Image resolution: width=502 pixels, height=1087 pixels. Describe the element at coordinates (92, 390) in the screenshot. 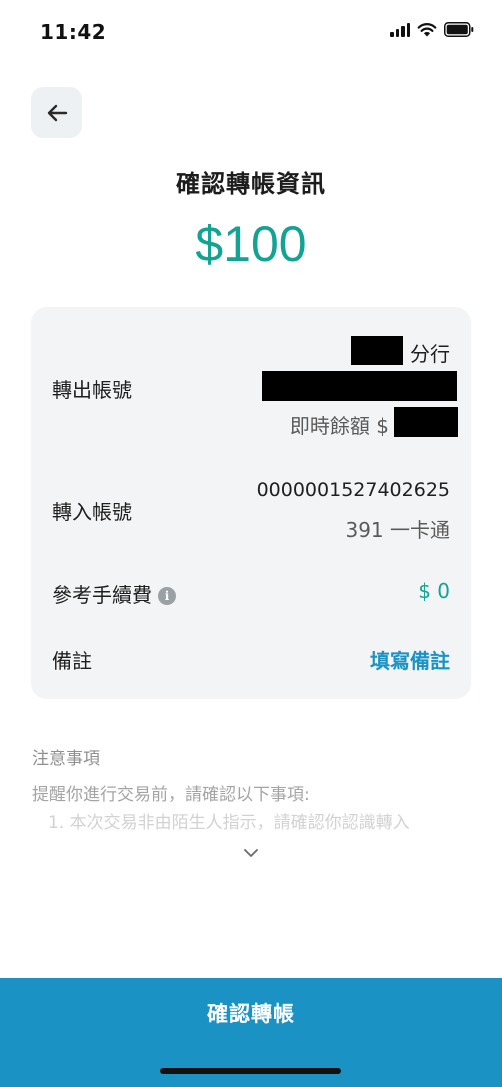

I see `from-account-label: 轉出帳號` at that location.